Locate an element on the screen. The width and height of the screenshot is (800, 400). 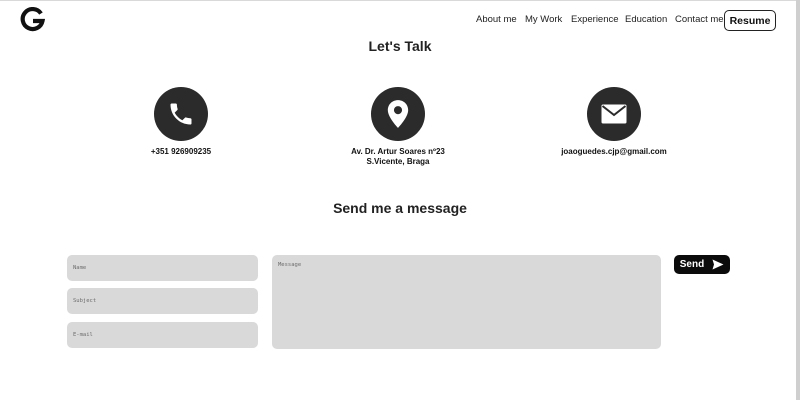
phone-icon is located at coordinates (181, 114).